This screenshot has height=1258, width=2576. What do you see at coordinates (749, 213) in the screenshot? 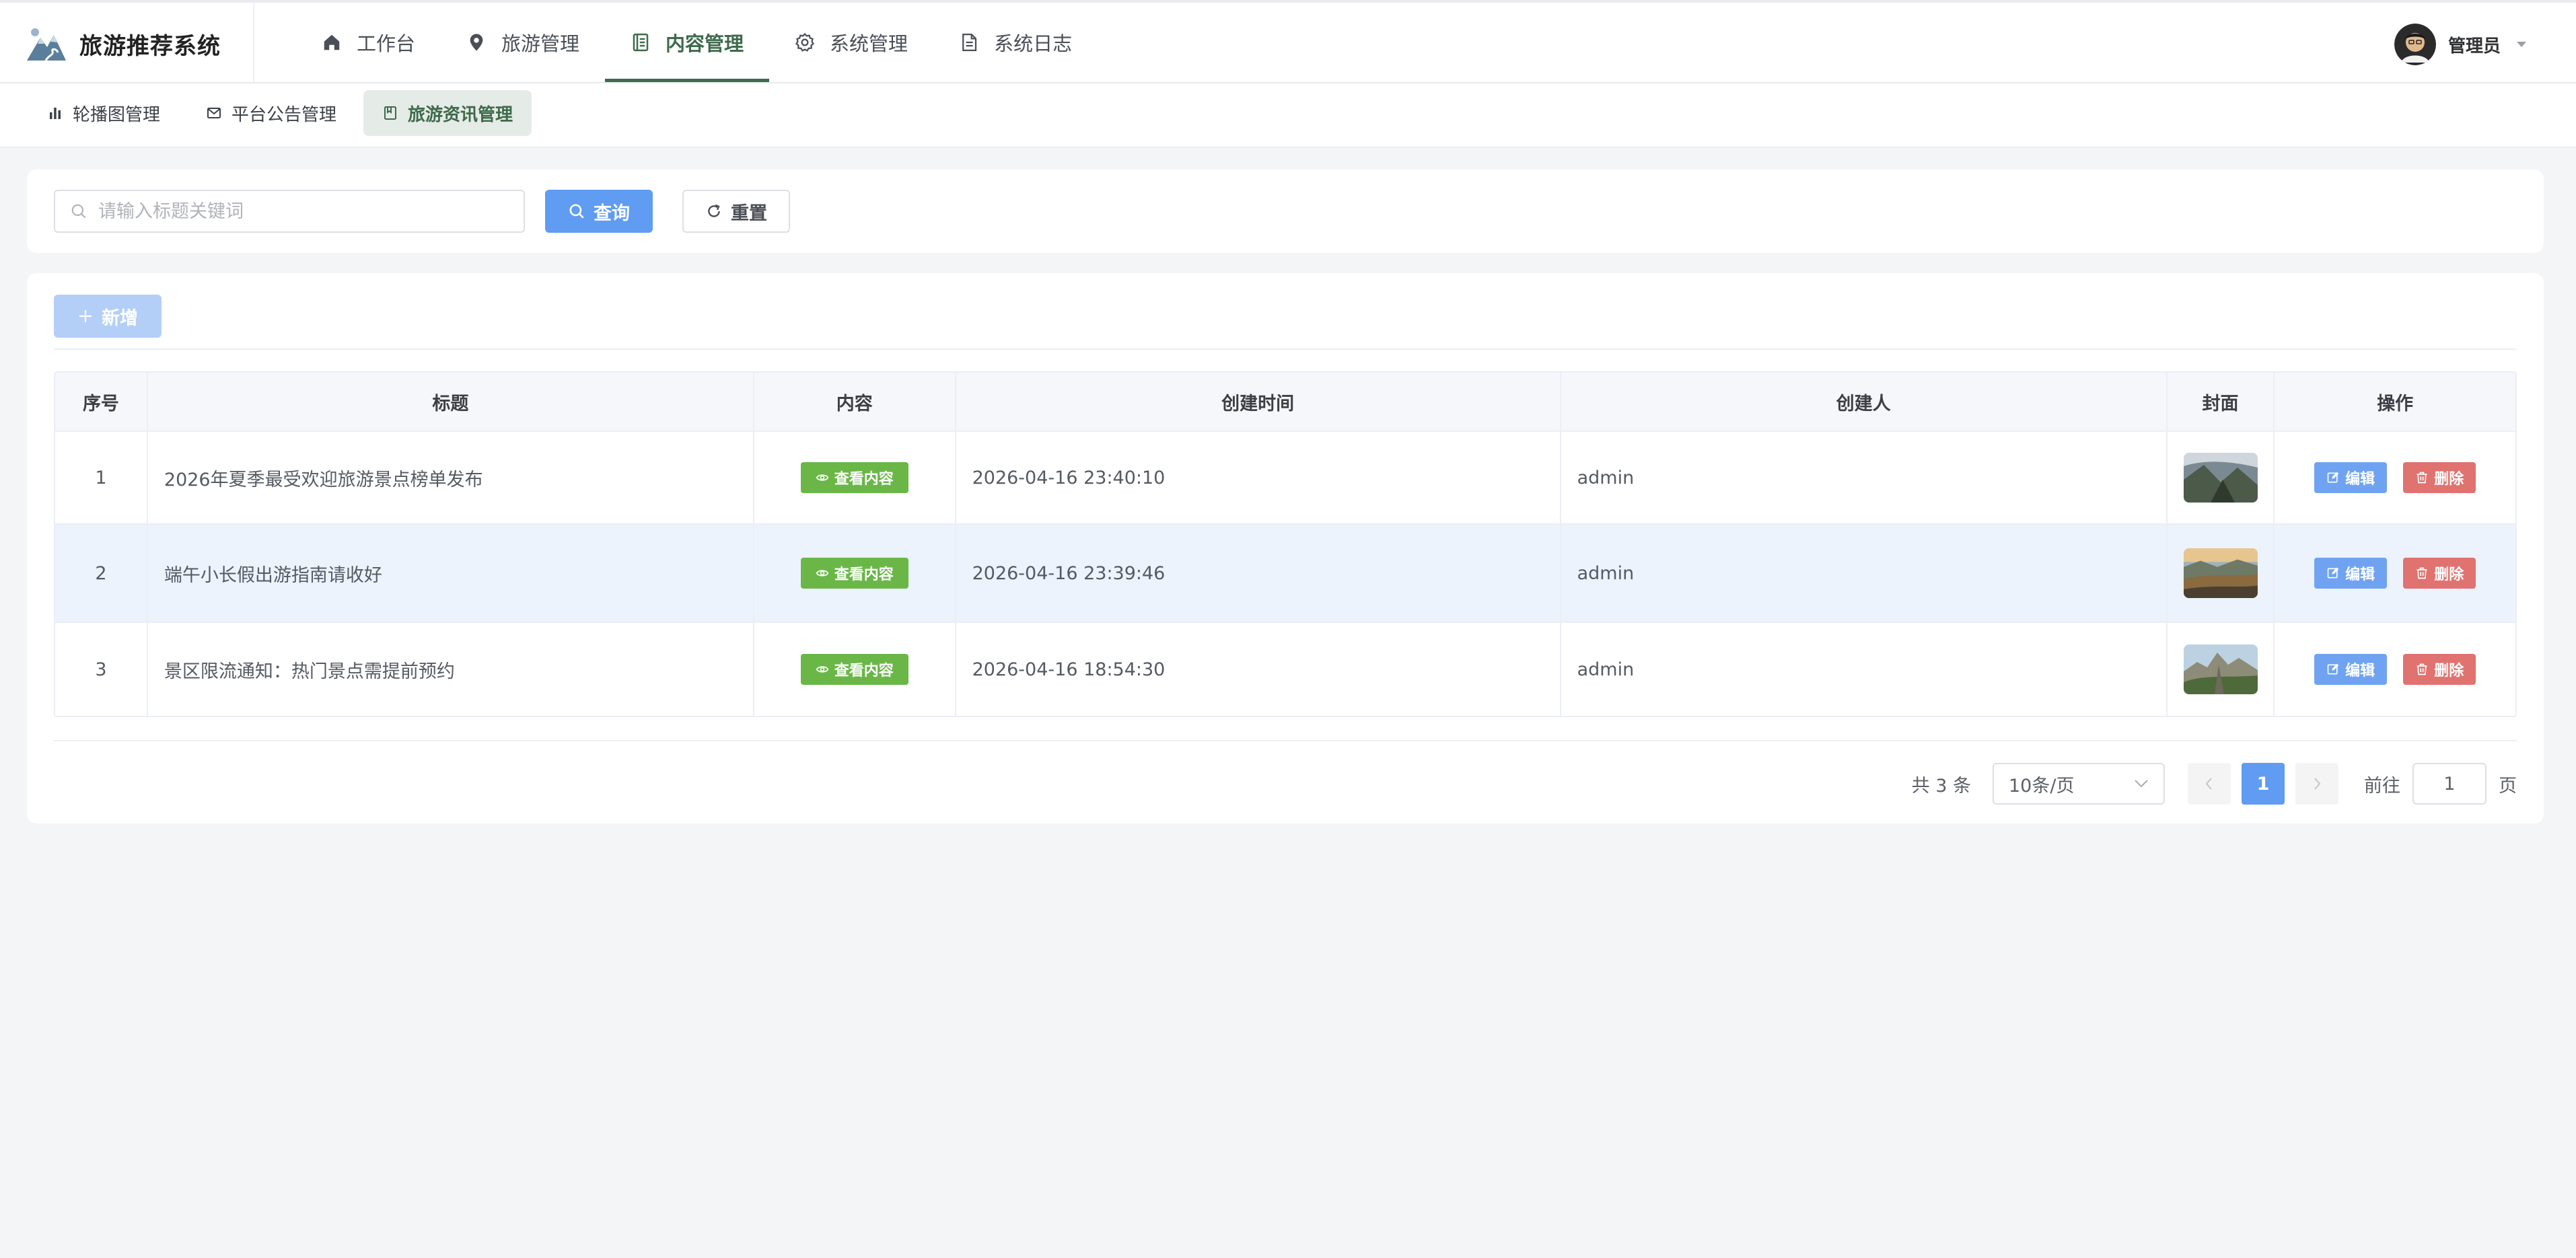
I see `reset-button-label: 重置` at bounding box center [749, 213].